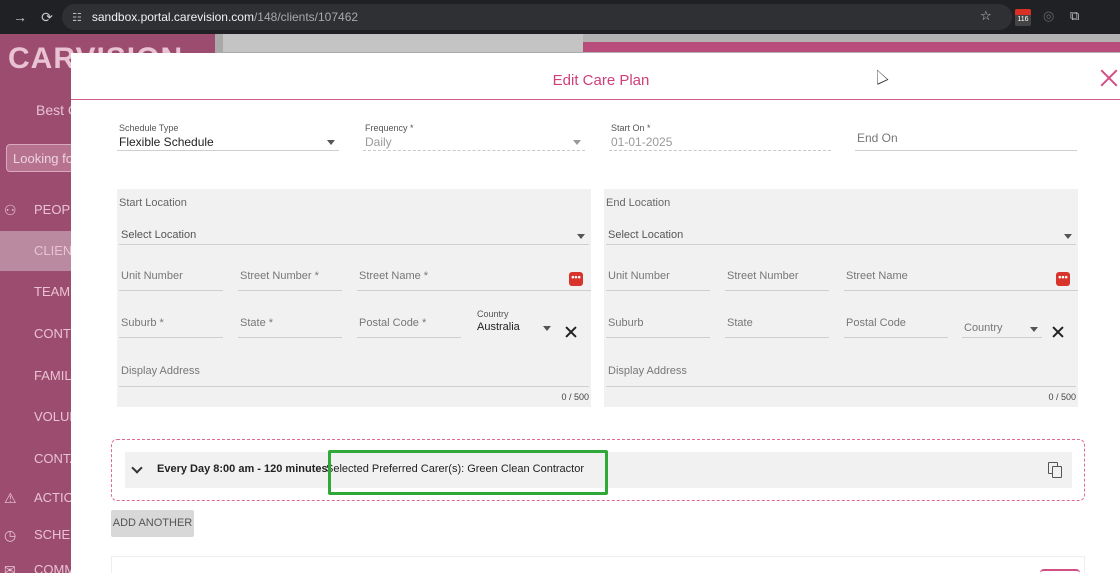 This screenshot has height=573, width=1120. What do you see at coordinates (841, 236) in the screenshot?
I see `end-location-select: Select Location` at bounding box center [841, 236].